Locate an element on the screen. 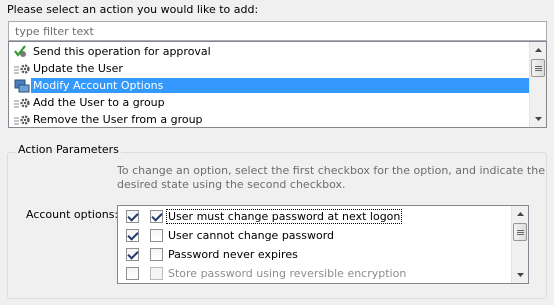 This screenshot has height=305, width=554. action-item-modify-account-options: Modify Account Options is located at coordinates (269, 85).